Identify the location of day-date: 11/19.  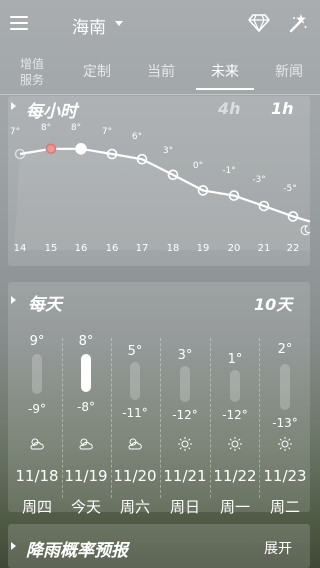
(86, 476).